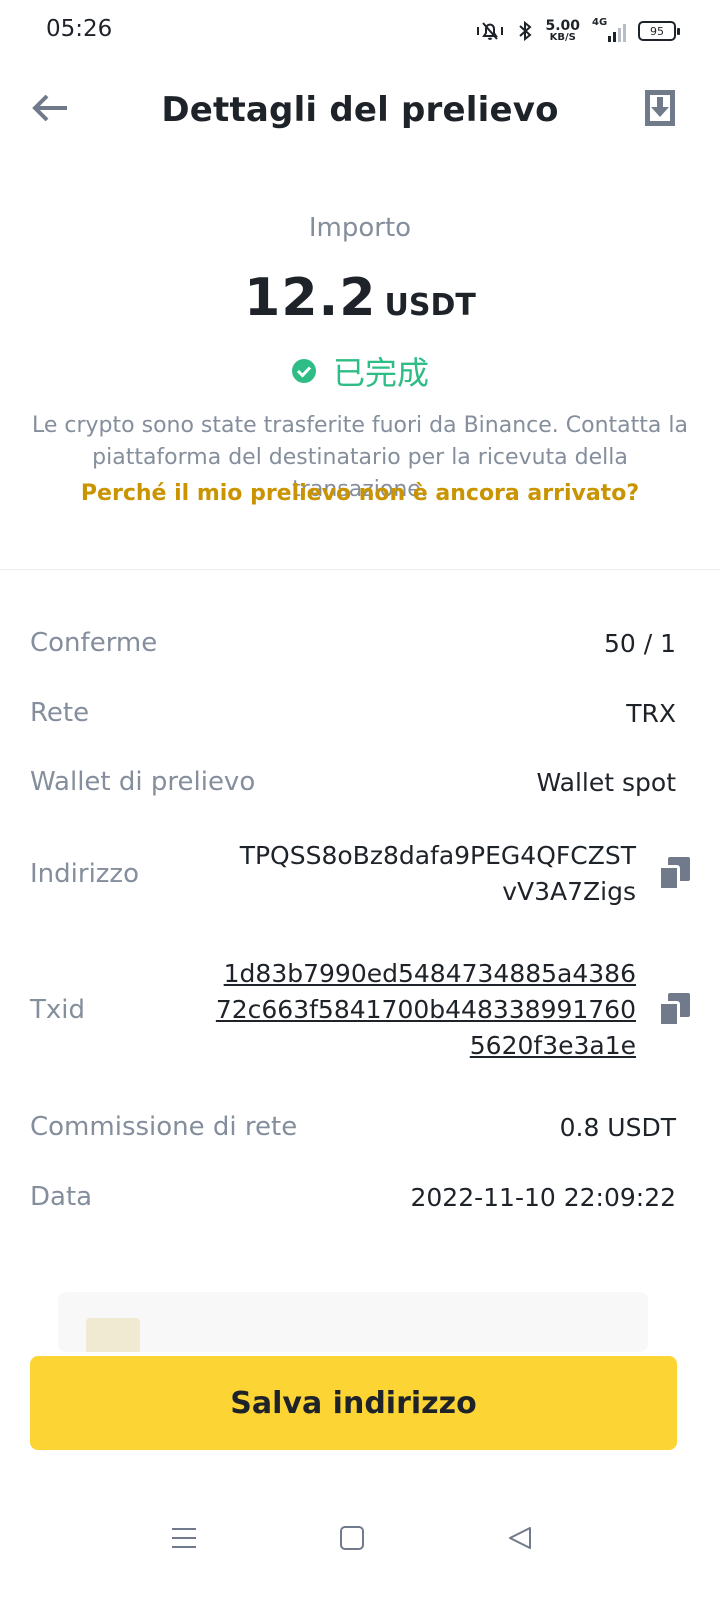 The width and height of the screenshot is (720, 1600). What do you see at coordinates (380, 373) in the screenshot?
I see `status-text: 已完成` at bounding box center [380, 373].